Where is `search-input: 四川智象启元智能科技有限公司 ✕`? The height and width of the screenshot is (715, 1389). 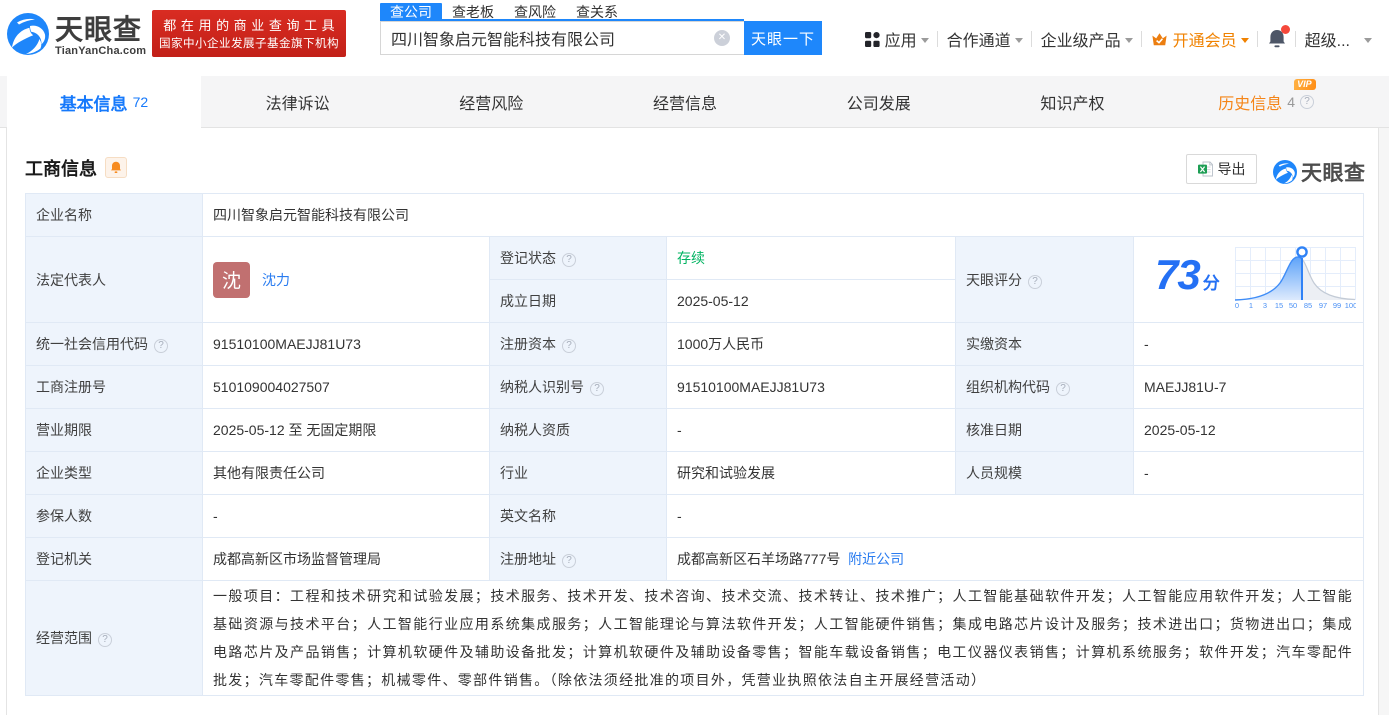
search-input: 四川智象启元智能科技有限公司 ✕ is located at coordinates (562, 38).